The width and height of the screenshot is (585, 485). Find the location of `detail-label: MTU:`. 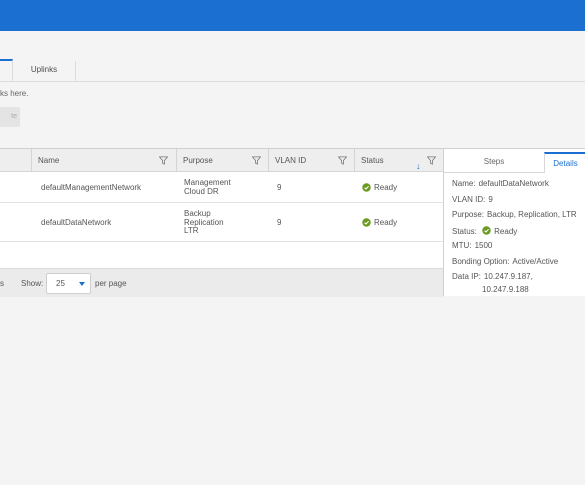

detail-label: MTU: is located at coordinates (462, 245).